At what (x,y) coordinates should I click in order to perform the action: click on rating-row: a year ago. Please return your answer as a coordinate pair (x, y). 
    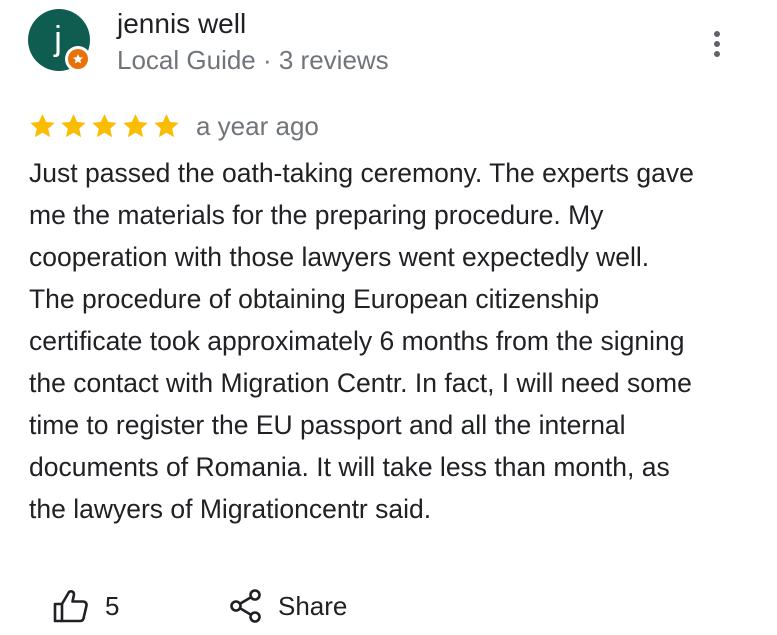
    Looking at the image, I should click on (173, 126).